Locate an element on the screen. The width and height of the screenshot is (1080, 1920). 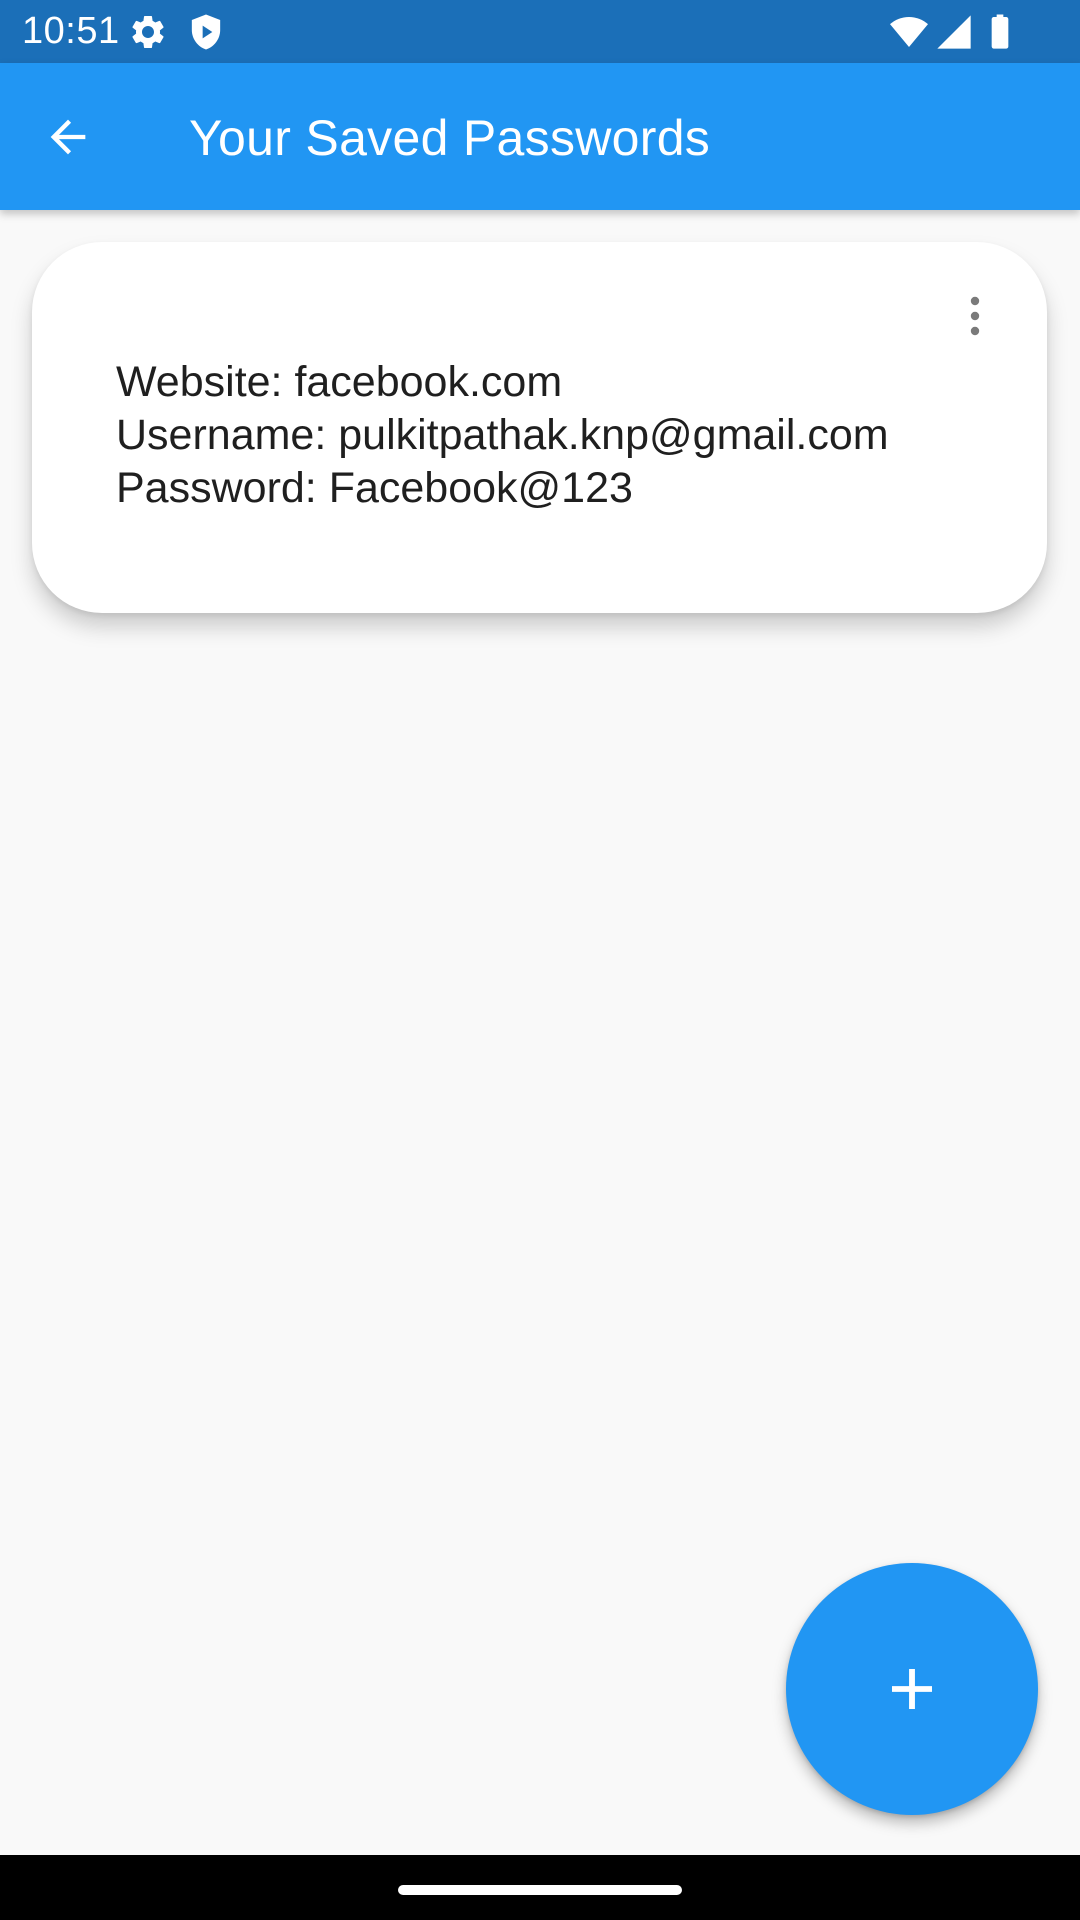
entry-website: Website: facebook.com is located at coordinates (339, 382).